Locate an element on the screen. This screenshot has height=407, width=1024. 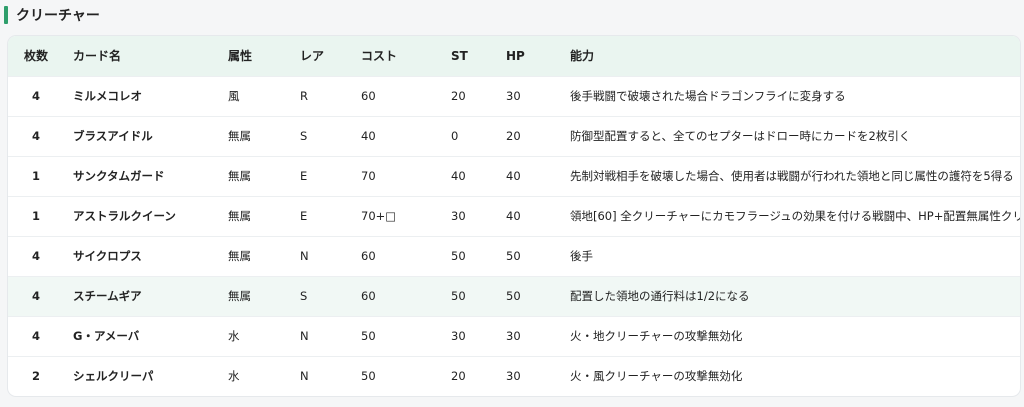
header-hp: HP is located at coordinates (524, 56).